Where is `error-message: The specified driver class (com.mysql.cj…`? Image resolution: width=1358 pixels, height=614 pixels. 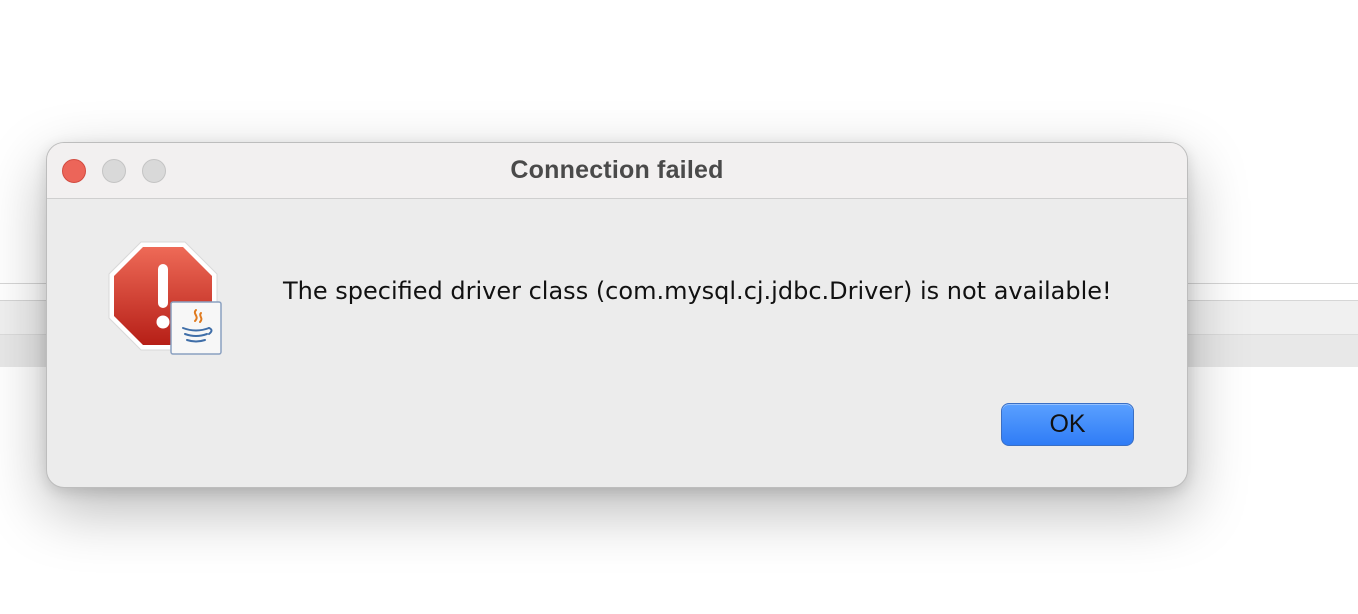
error-message: The specified driver class (com.mysql.cj… is located at coordinates (697, 291).